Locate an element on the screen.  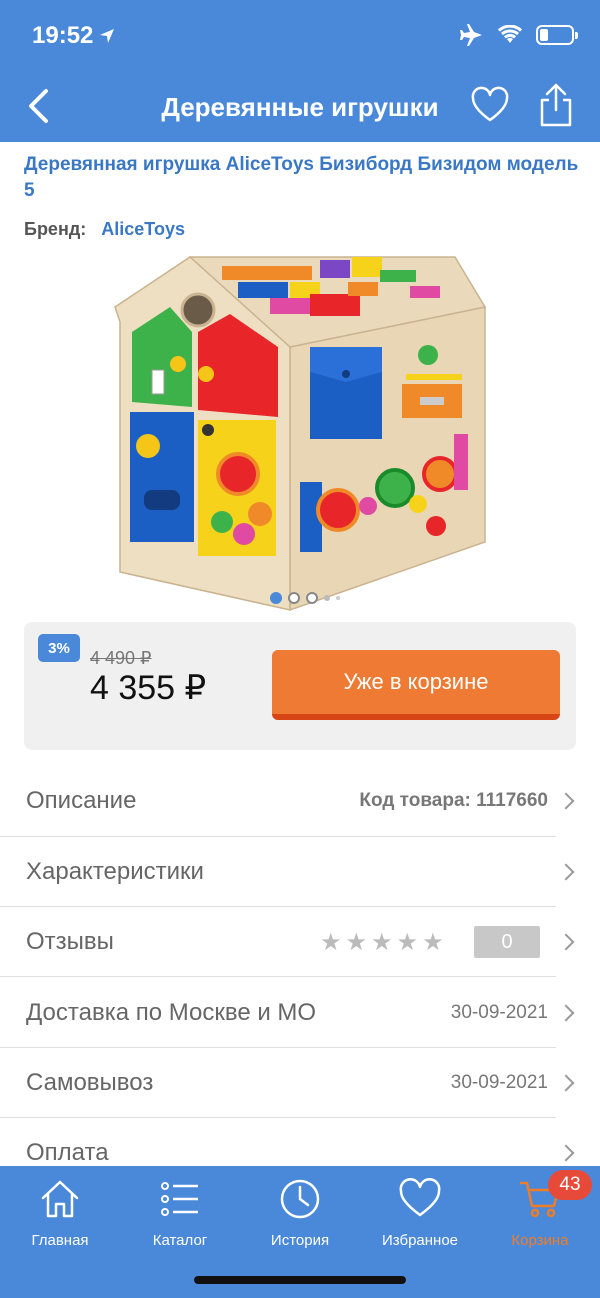
status-icons is located at coordinates (519, 35).